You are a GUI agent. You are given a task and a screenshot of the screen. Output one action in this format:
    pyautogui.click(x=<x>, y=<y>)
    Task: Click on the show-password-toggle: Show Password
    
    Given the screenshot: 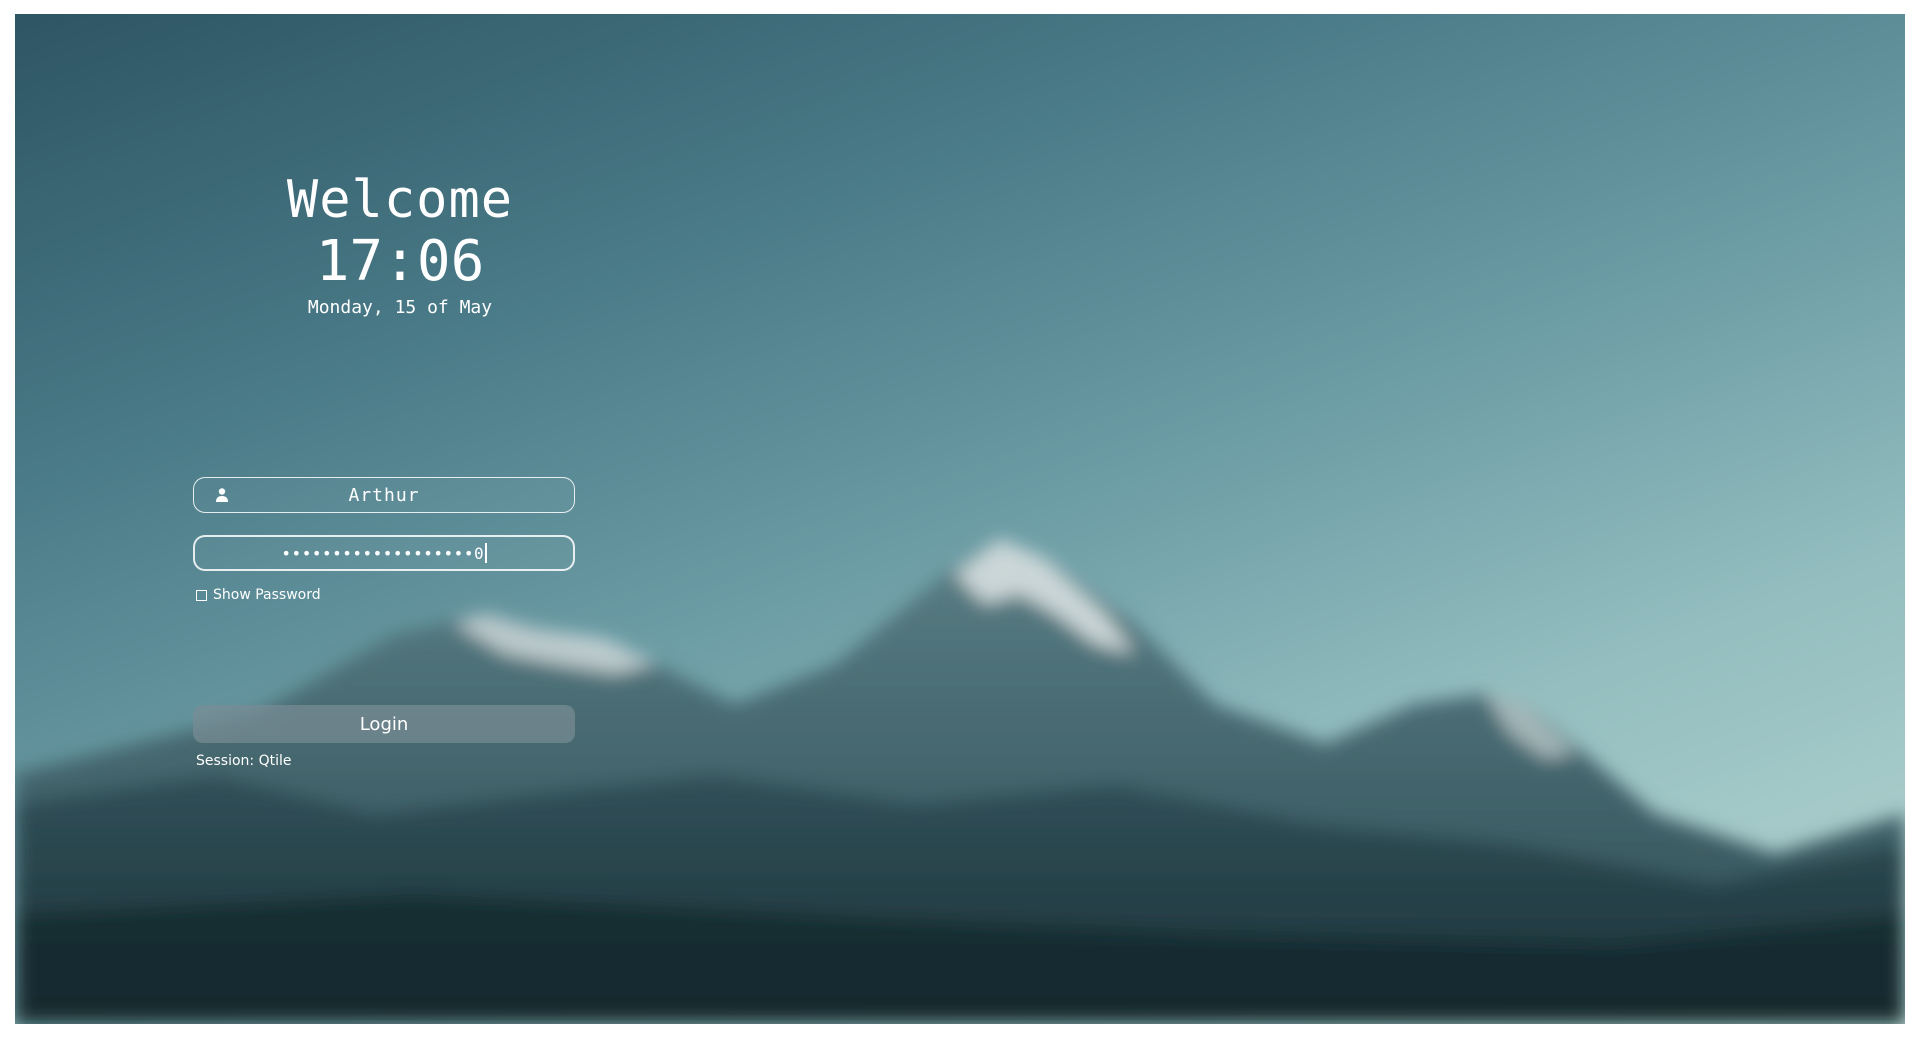 What is the action you would take?
    pyautogui.click(x=258, y=595)
    